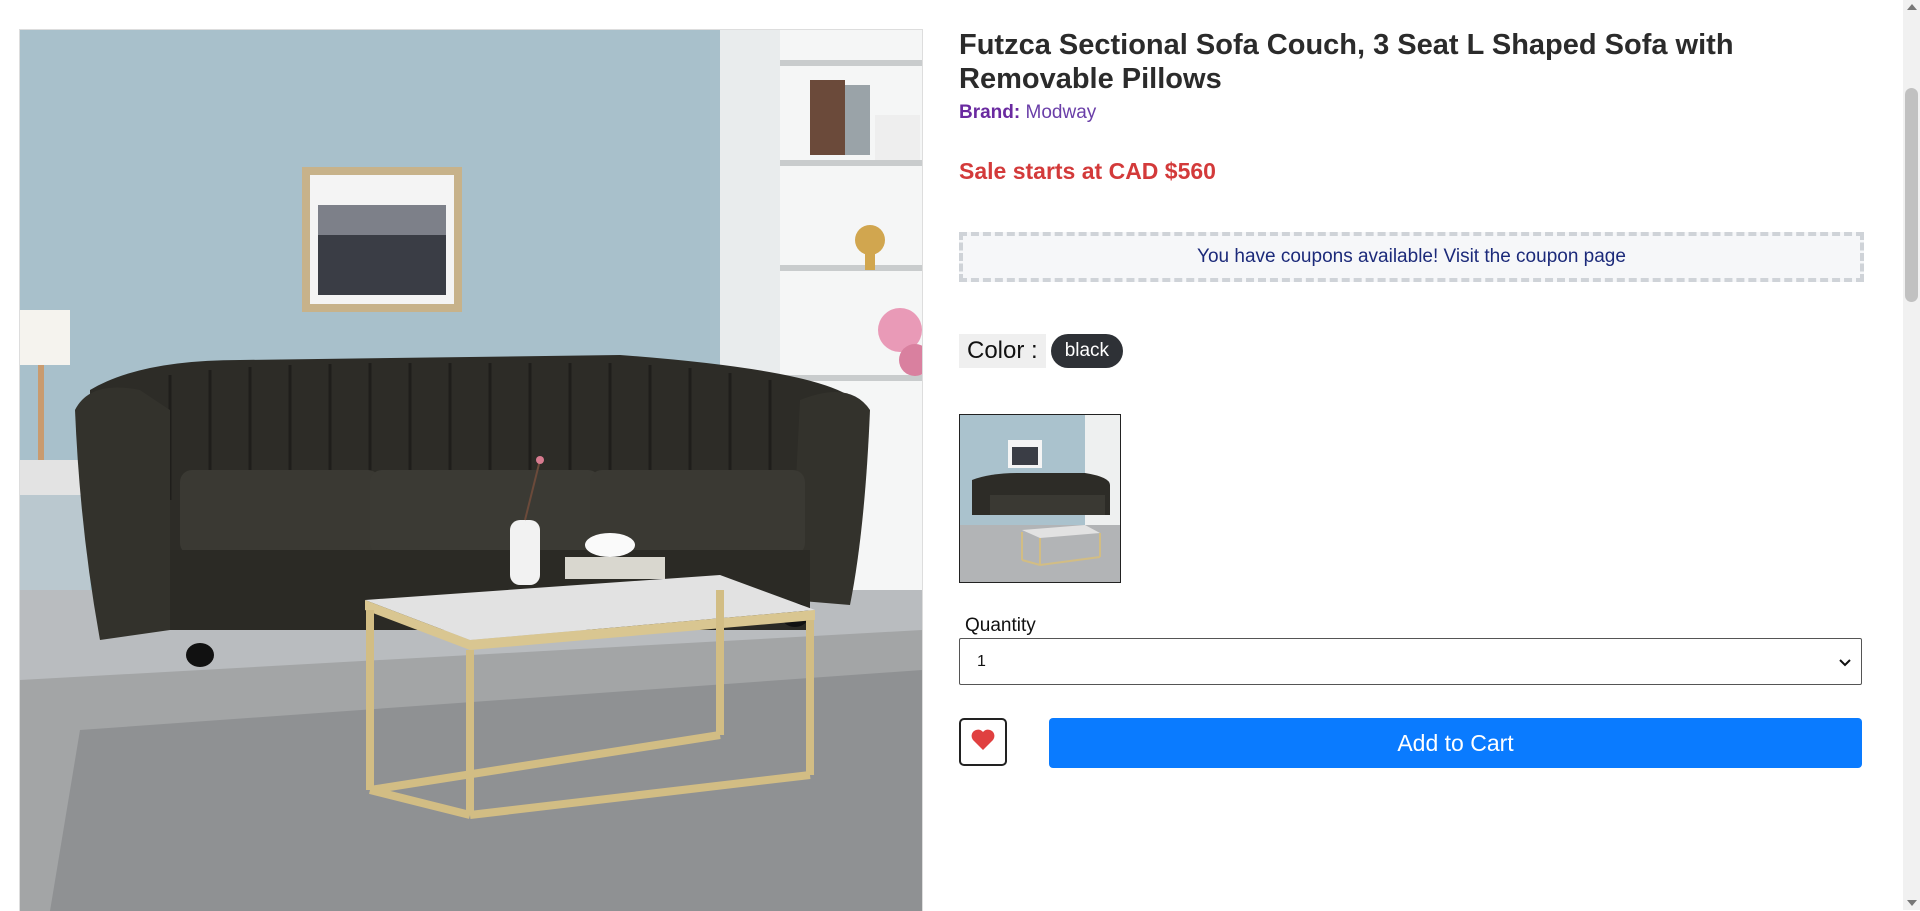 This screenshot has width=1920, height=911. Describe the element at coordinates (1087, 171) in the screenshot. I see `sale-price: Sale starts at CAD $560` at that location.